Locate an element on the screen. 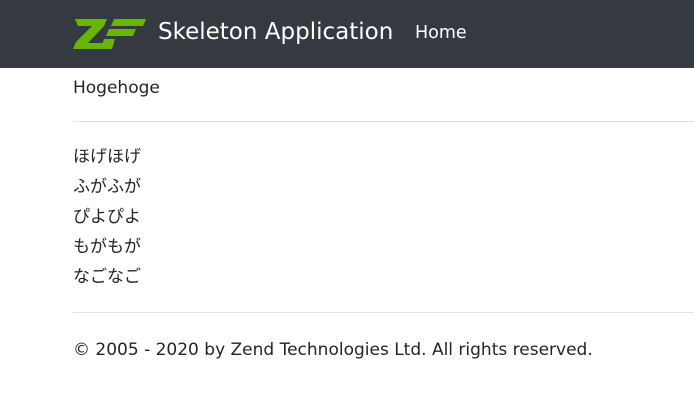  list-item: ほげほげ is located at coordinates (107, 157).